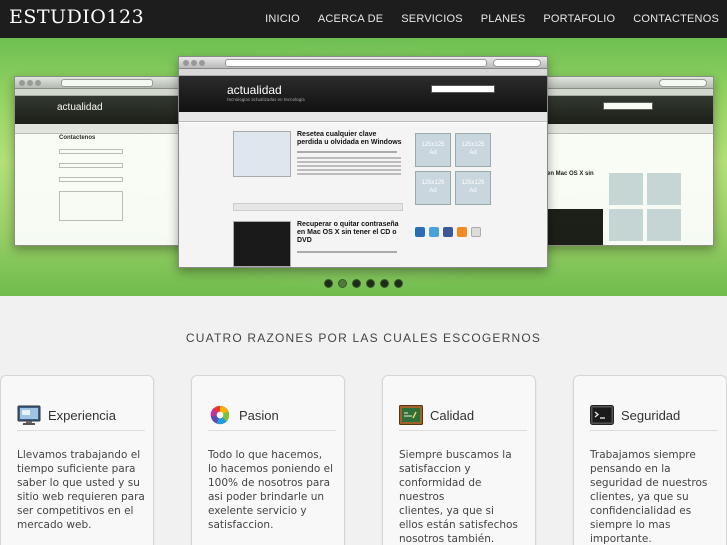  What do you see at coordinates (463, 89) in the screenshot?
I see `site-search-box` at bounding box center [463, 89].